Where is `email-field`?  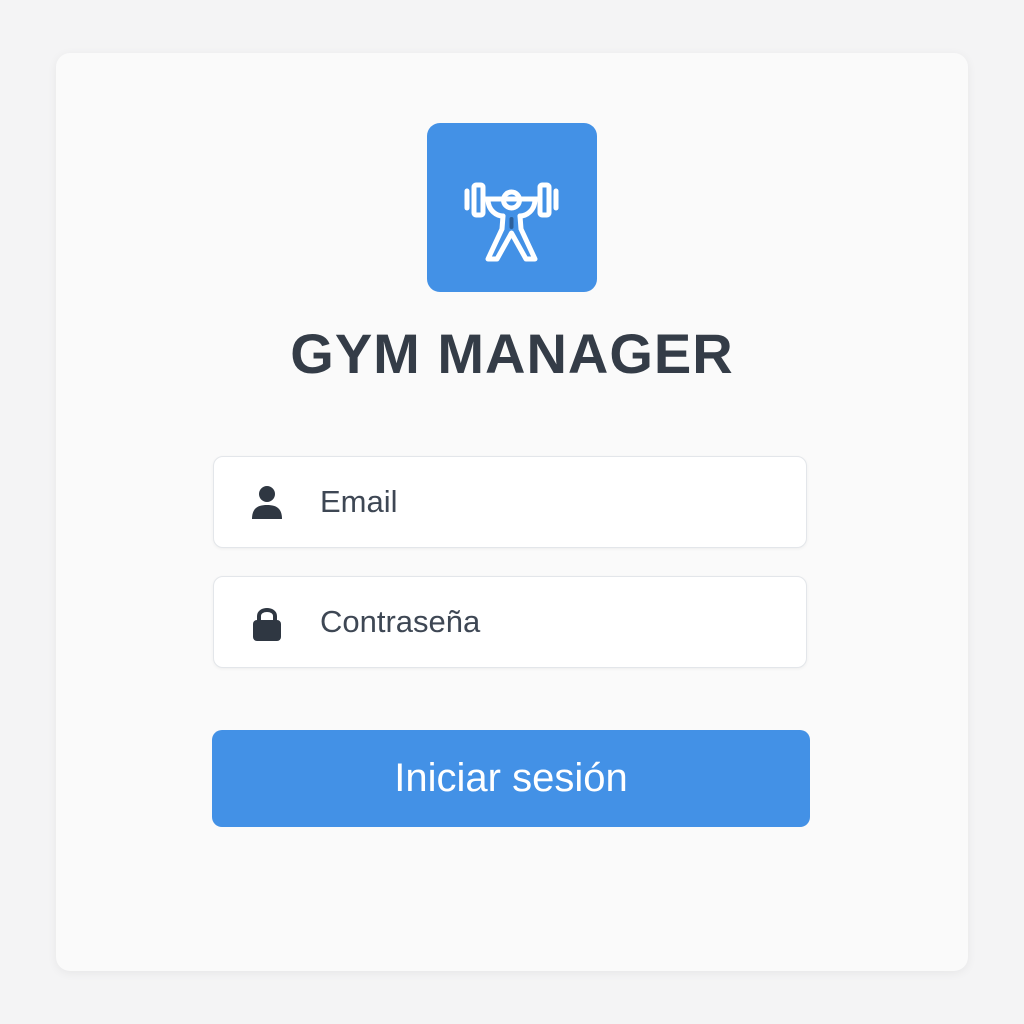 email-field is located at coordinates (510, 502).